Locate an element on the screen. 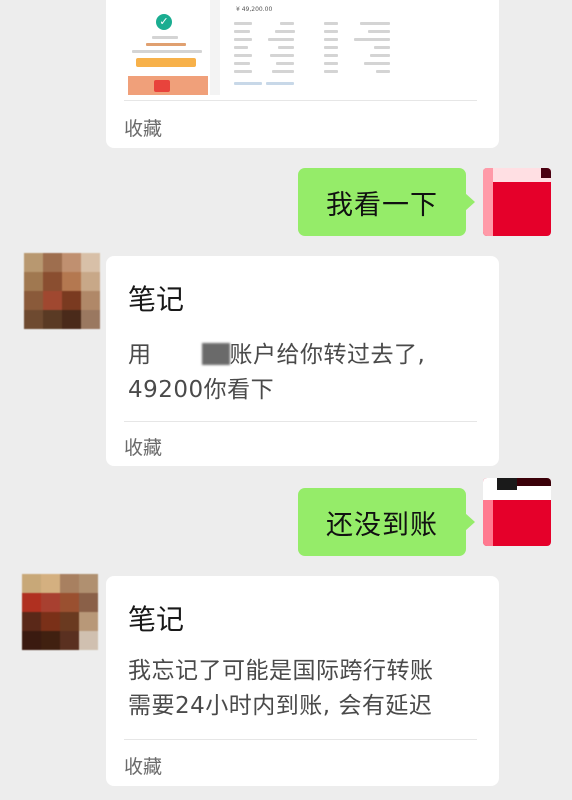  thumb-left-panel: ✓ is located at coordinates (167, 47).